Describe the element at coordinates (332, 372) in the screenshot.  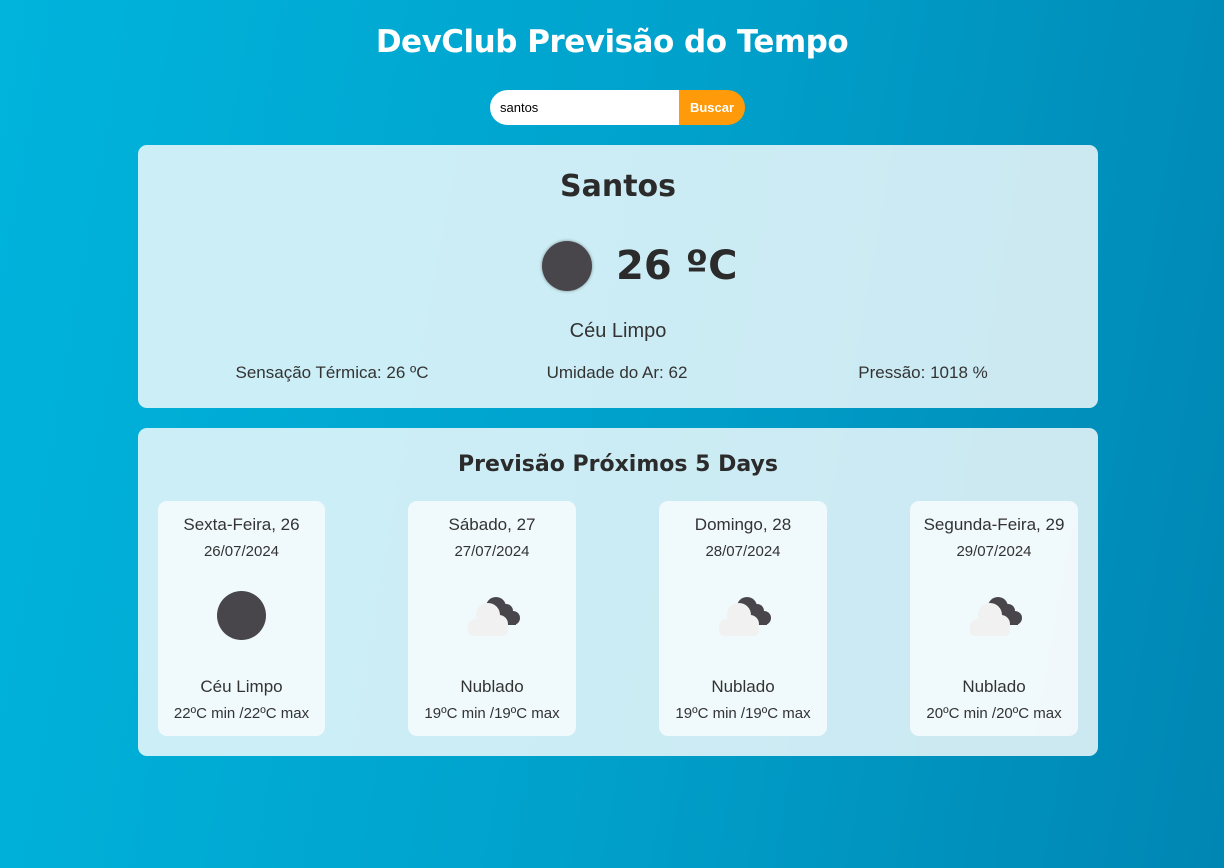
I see `feels-like: Sensação Térmica: 26 ºC` at that location.